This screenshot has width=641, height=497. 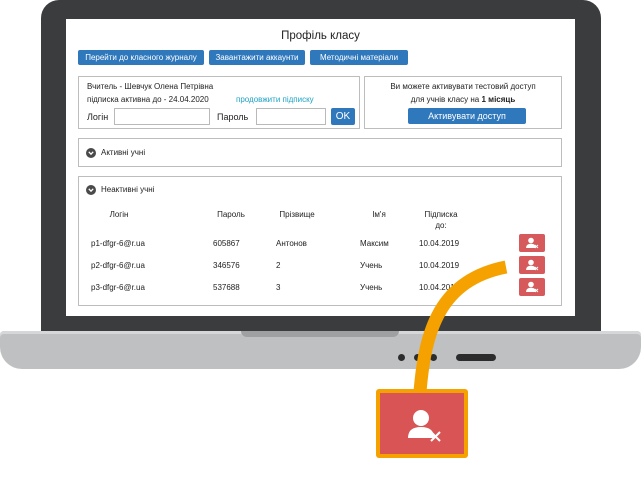 I want to click on user-remove-icon, so click(x=424, y=426).